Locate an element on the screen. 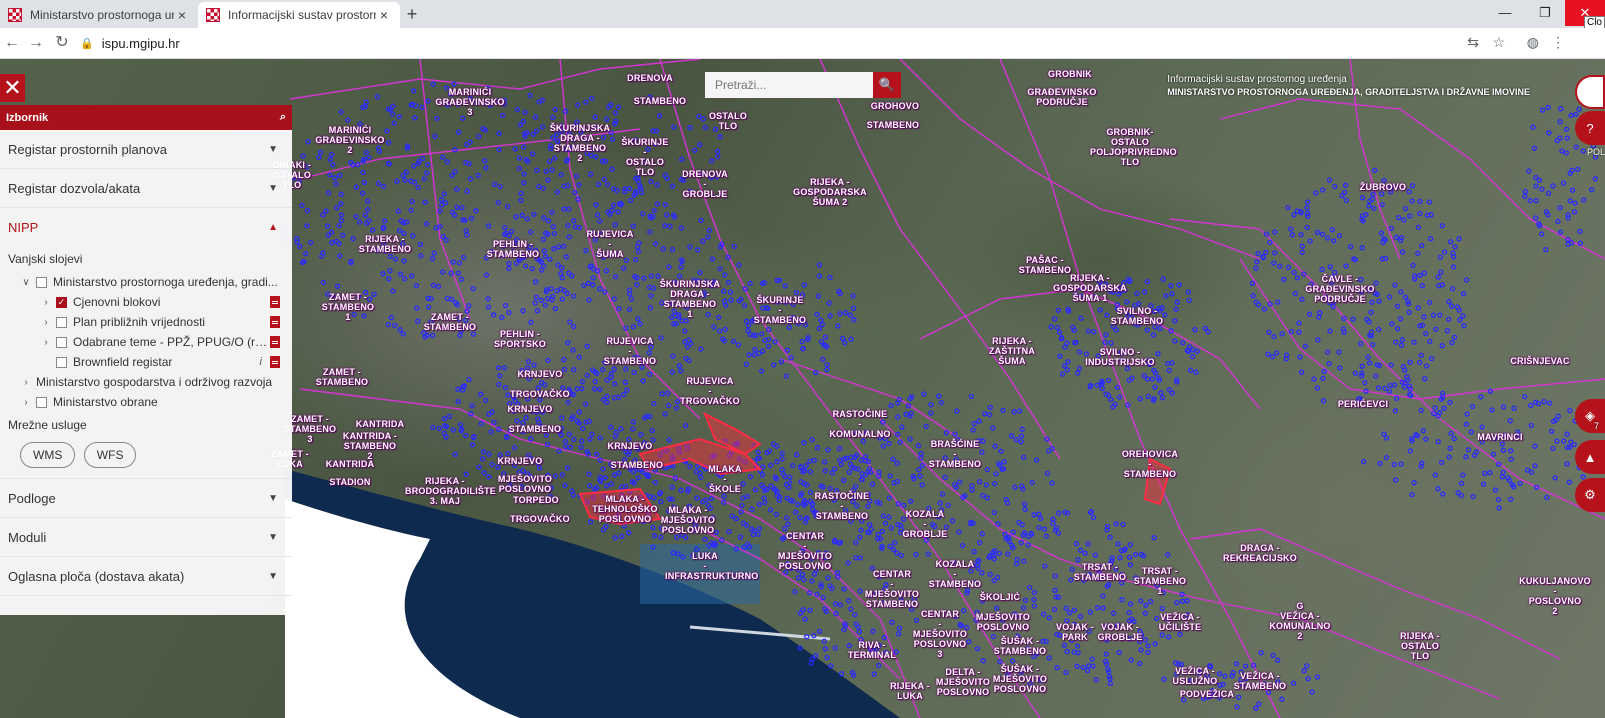  section-nipp: NIPP ▲ is located at coordinates (146, 227).